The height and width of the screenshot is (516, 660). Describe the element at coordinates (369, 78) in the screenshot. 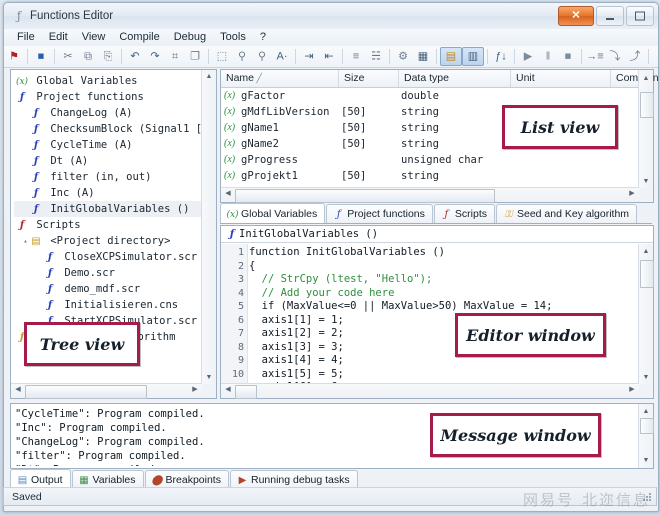

I see `list-column-header-size: Size` at that location.